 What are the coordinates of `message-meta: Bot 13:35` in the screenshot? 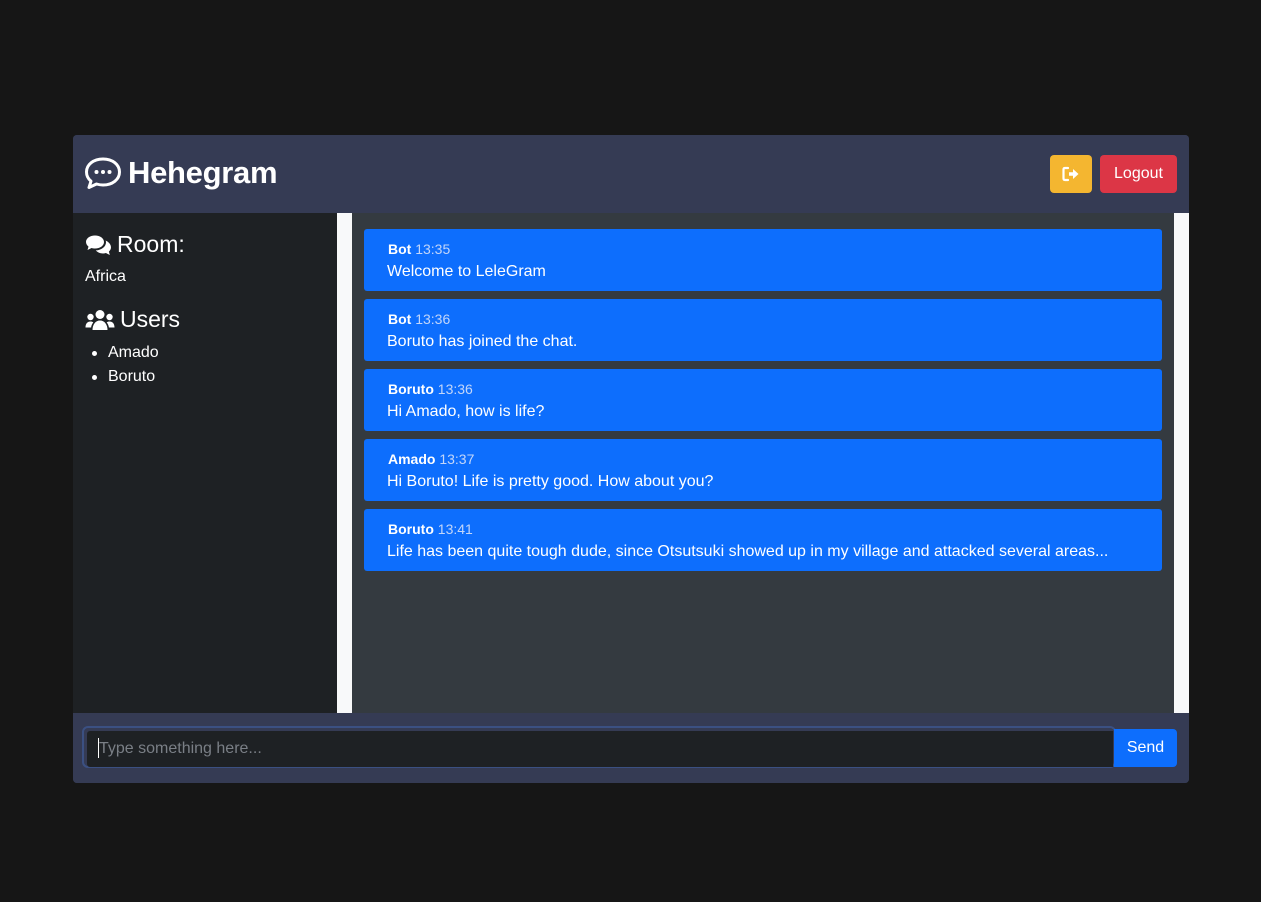 It's located at (419, 249).